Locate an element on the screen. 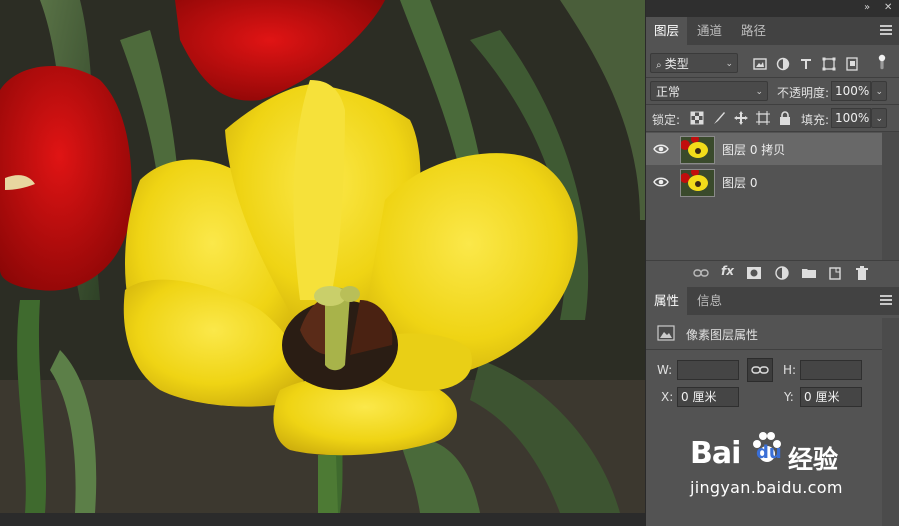 The width and height of the screenshot is (899, 526). layer-filter-row: ⌕ 类型 ⌄ is located at coordinates (772, 63).